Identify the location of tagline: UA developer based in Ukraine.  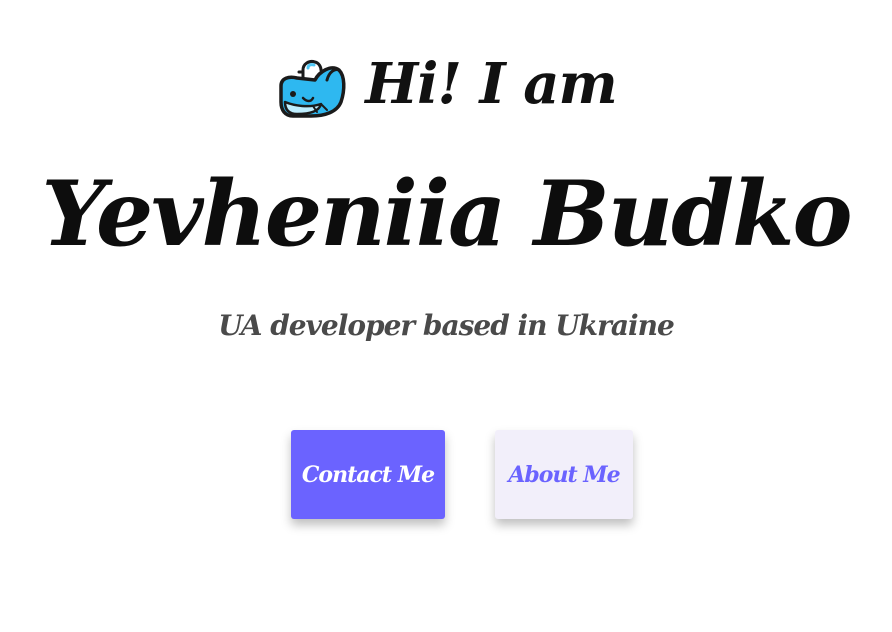
(446, 325).